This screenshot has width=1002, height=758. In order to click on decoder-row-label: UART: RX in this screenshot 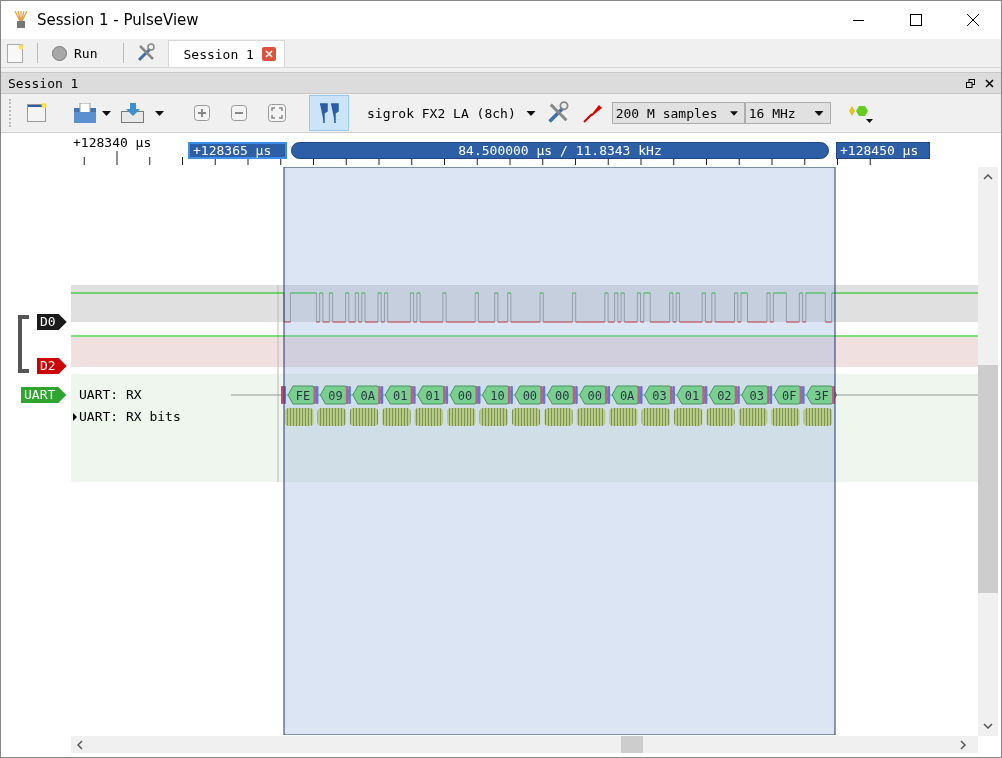, I will do `click(111, 394)`.